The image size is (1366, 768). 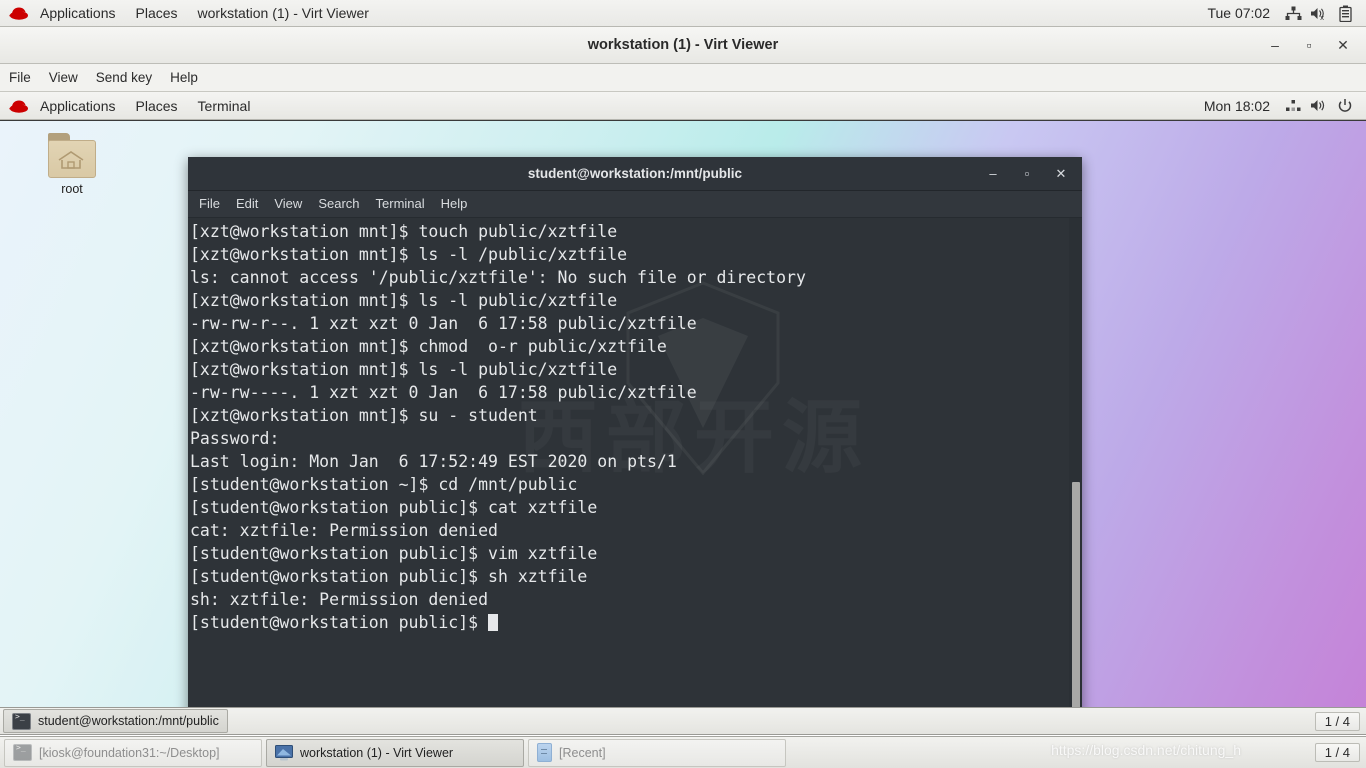 I want to click on terminal-cursor, so click(x=493, y=622).